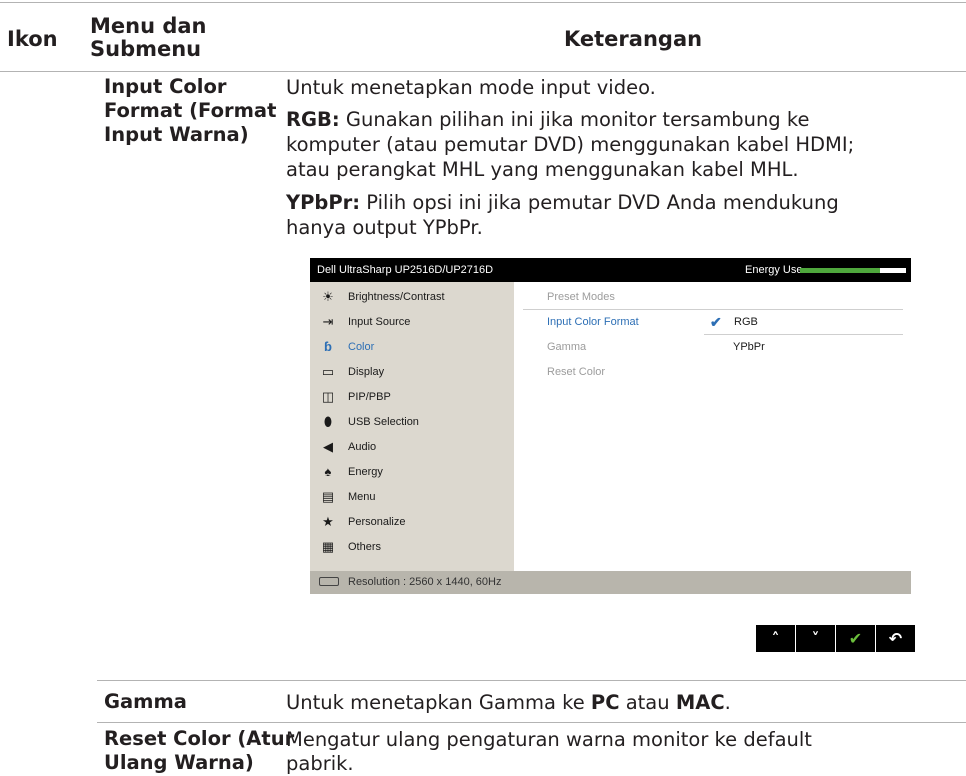 The height and width of the screenshot is (776, 966). What do you see at coordinates (412, 447) in the screenshot?
I see `osd-item-audio: ◀ Audio` at bounding box center [412, 447].